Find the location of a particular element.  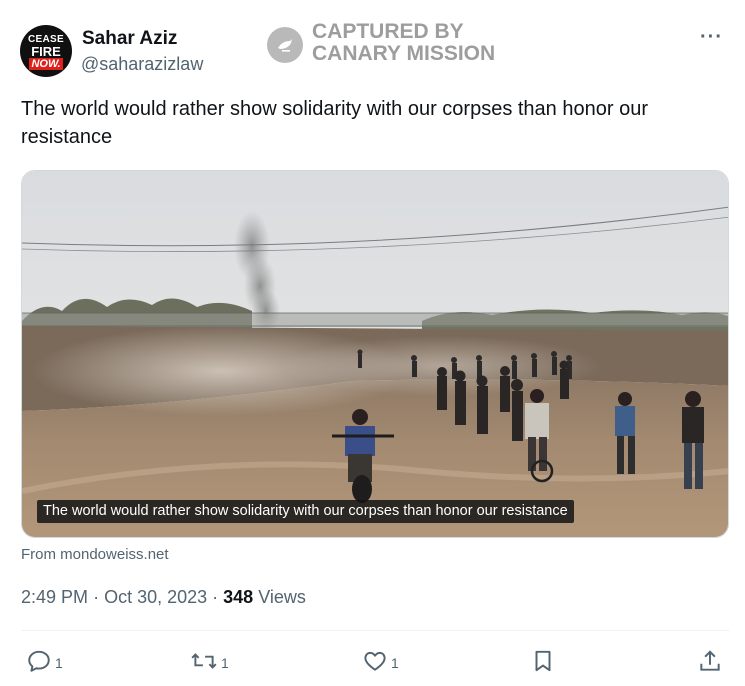

retweet-count: 1 is located at coordinates (225, 663).